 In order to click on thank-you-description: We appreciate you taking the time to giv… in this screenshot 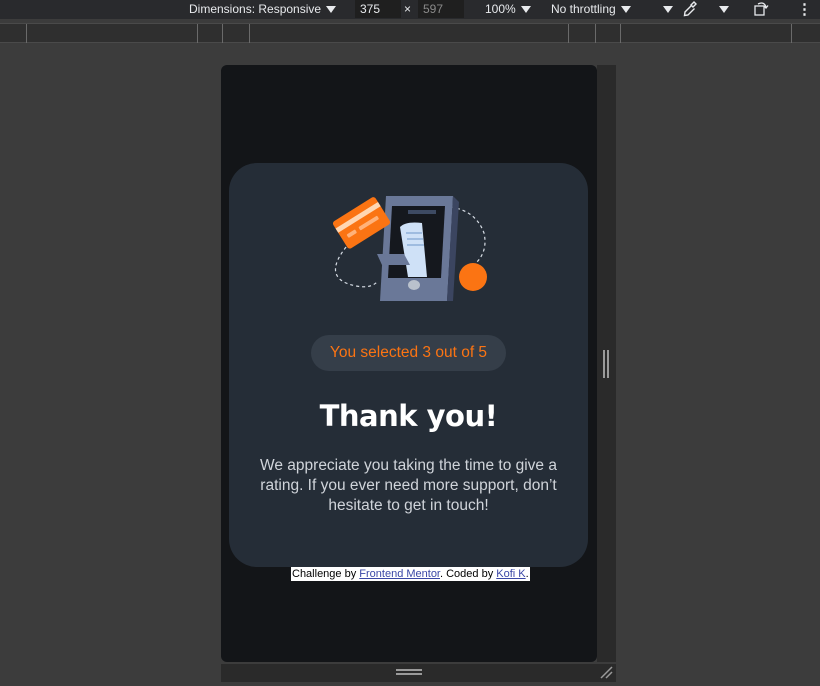, I will do `click(408, 485)`.